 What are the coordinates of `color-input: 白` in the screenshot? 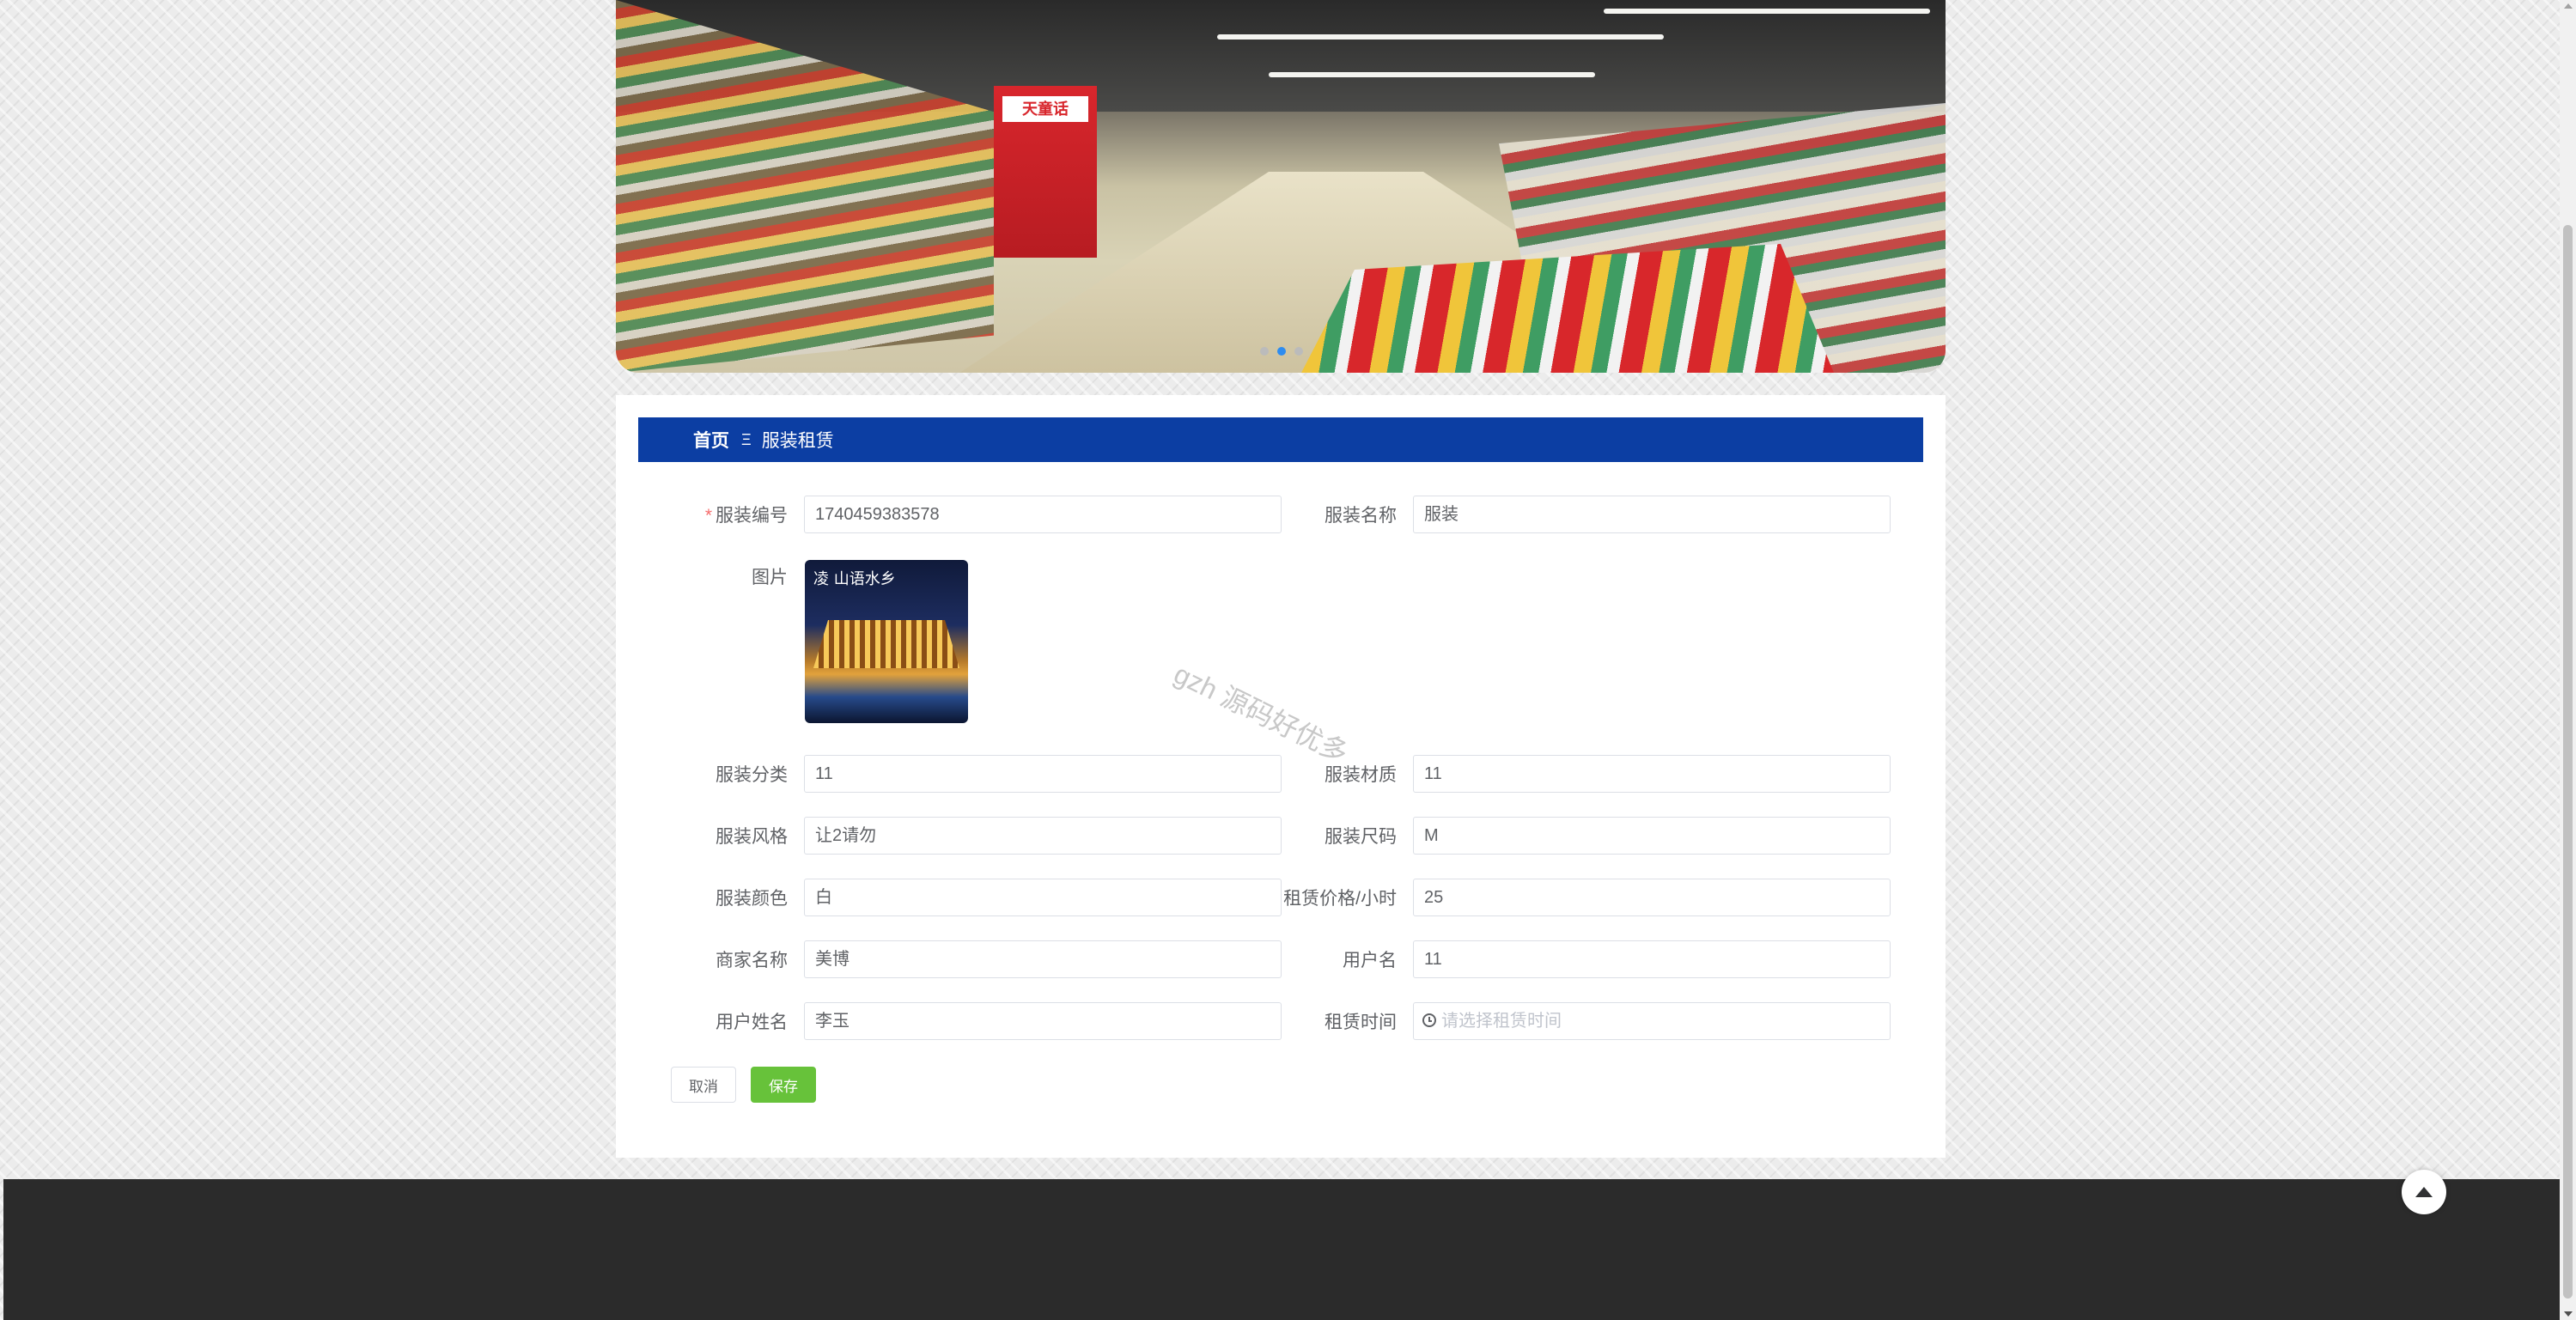 It's located at (1043, 897).